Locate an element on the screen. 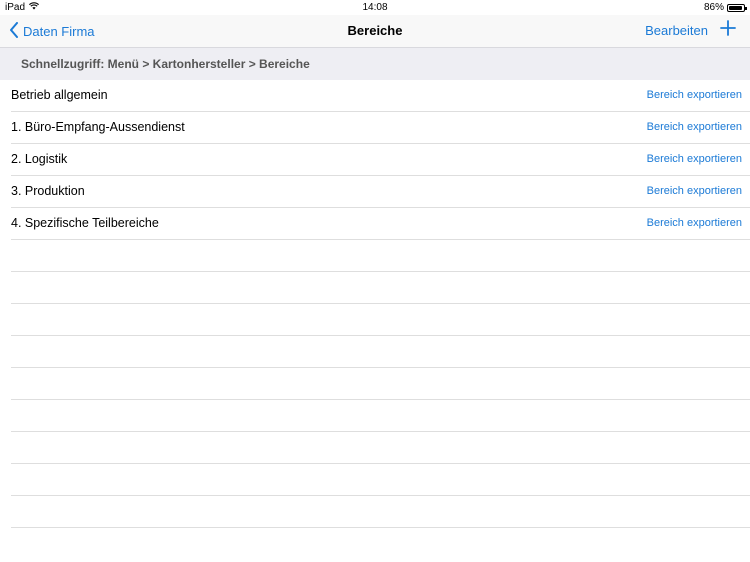 The image size is (750, 562). row-label: 3. Produktion is located at coordinates (48, 191).